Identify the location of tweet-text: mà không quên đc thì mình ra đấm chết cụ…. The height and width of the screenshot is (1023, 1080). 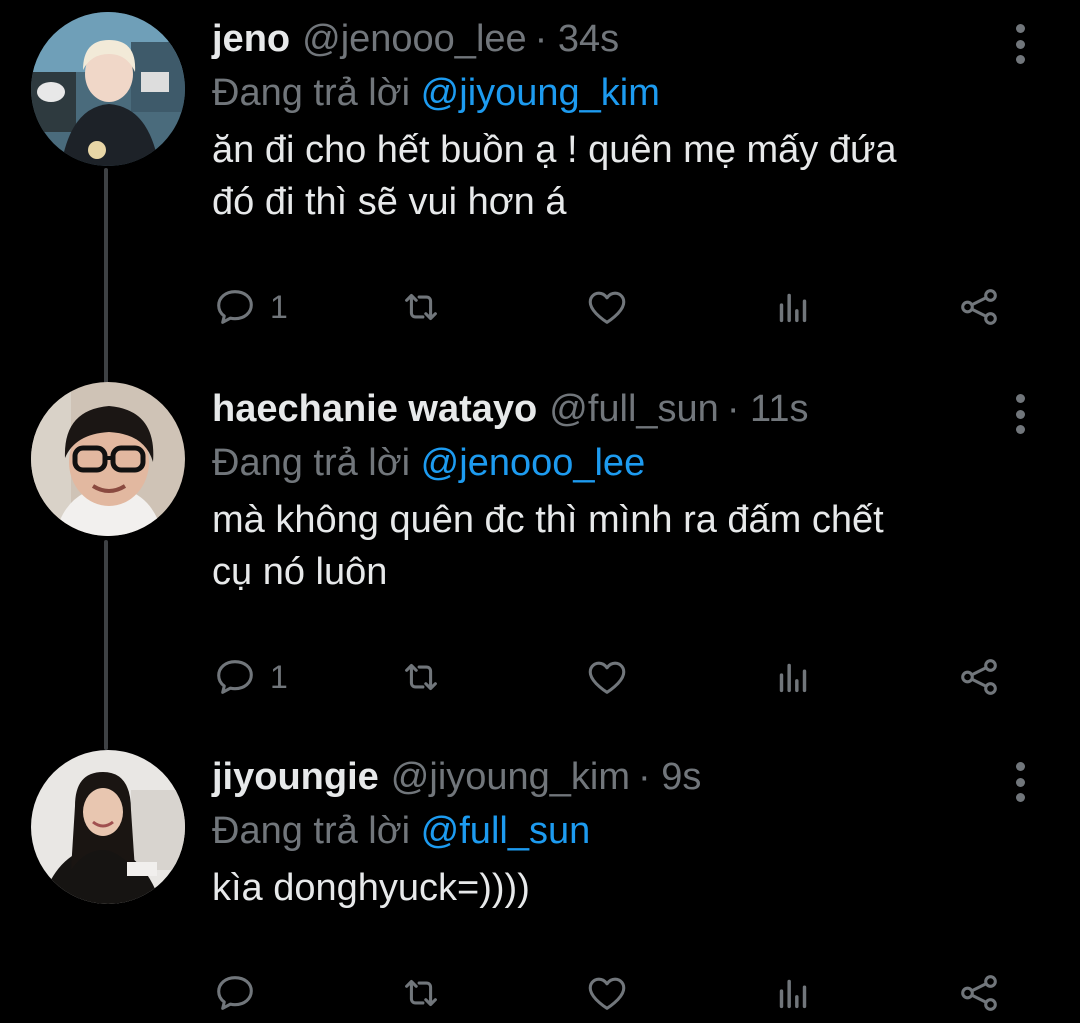
(548, 546).